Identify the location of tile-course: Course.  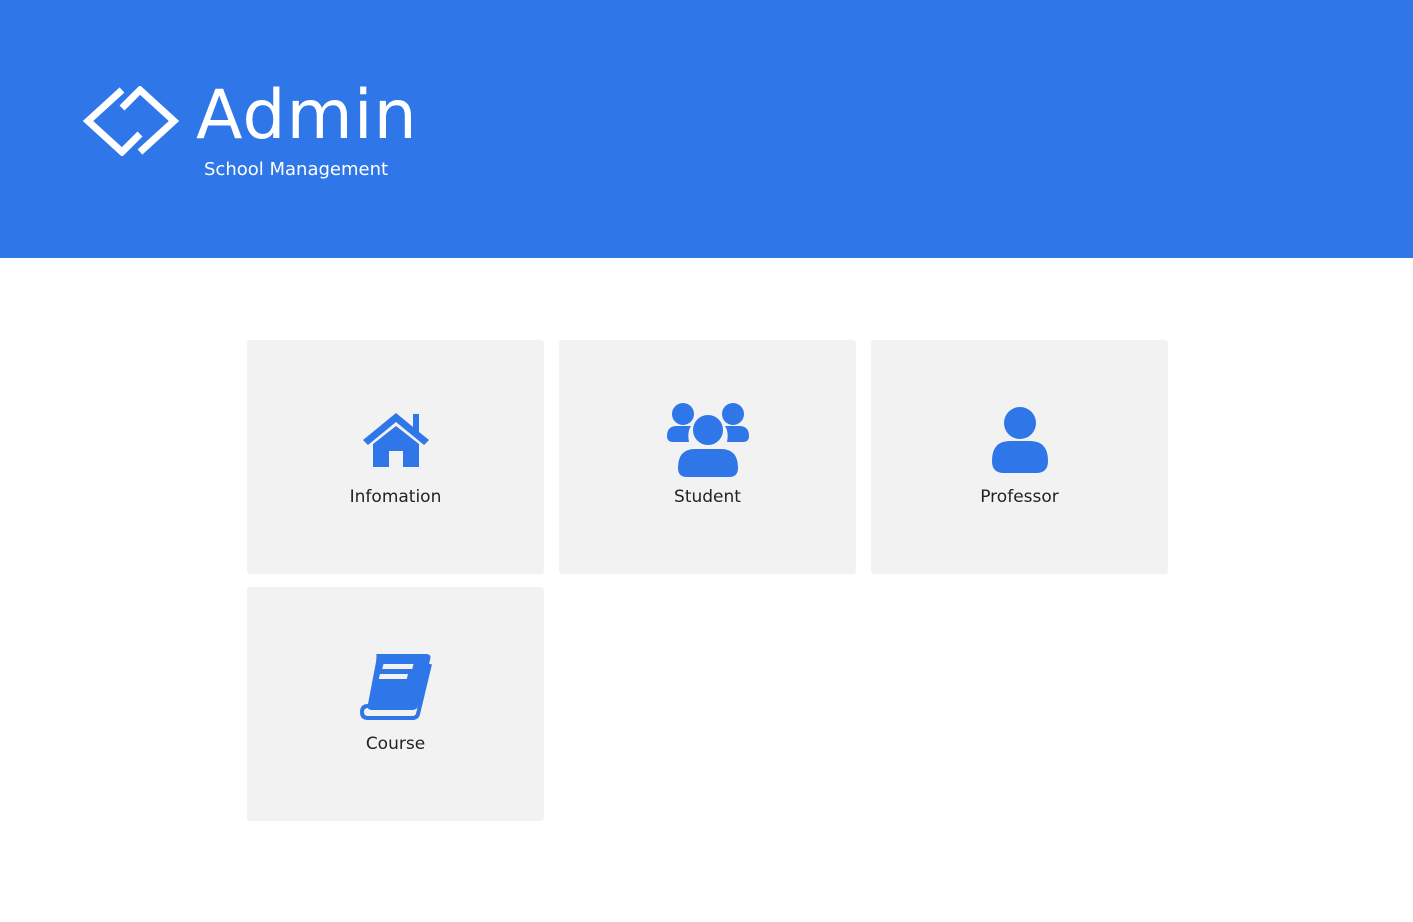
(395, 704).